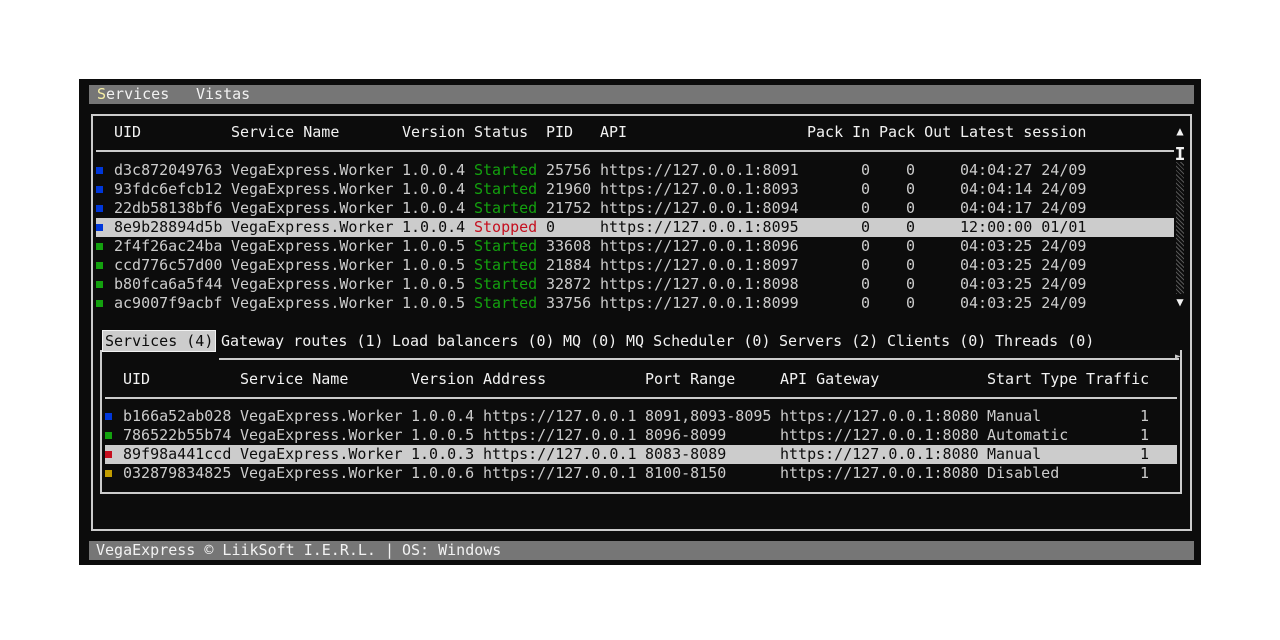 The image size is (1280, 640). What do you see at coordinates (635, 151) in the screenshot?
I see `services-header-divider` at bounding box center [635, 151].